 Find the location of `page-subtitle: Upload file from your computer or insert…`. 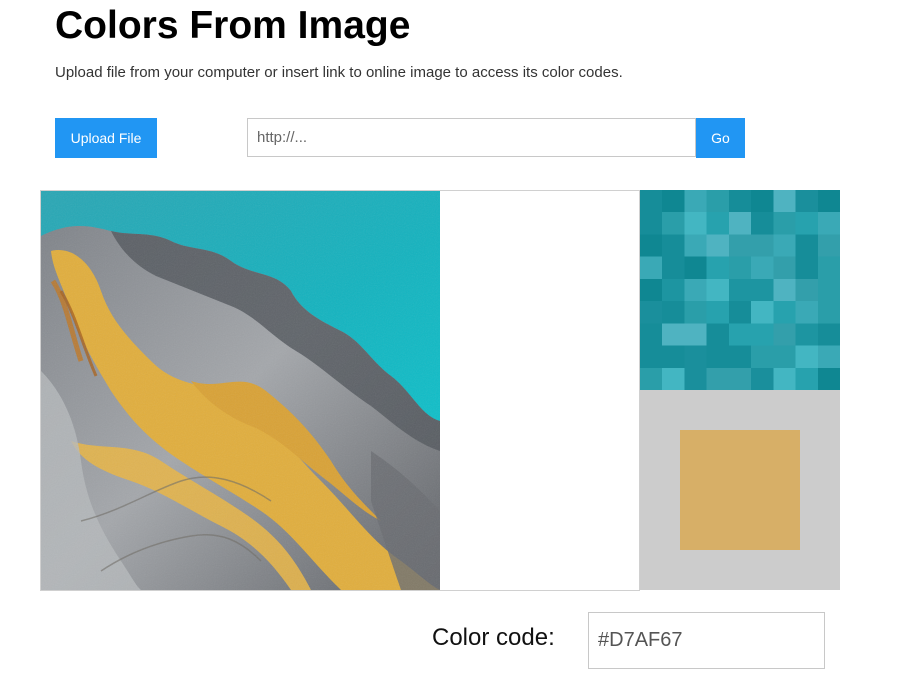

page-subtitle: Upload file from your computer or insert… is located at coordinates (339, 72).